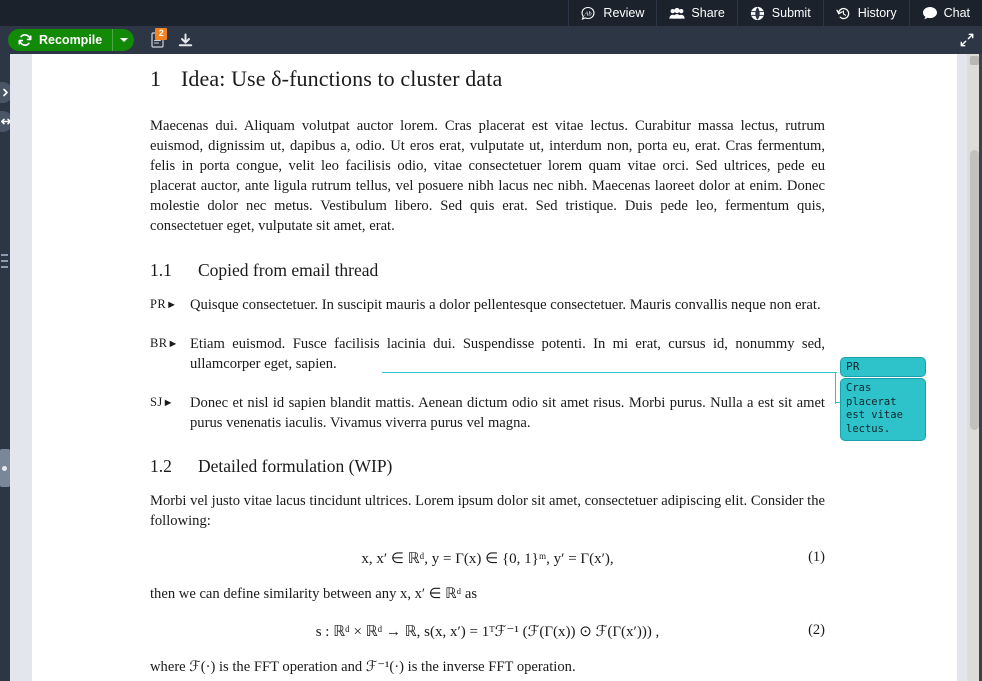  What do you see at coordinates (288, 270) in the screenshot?
I see `subsection-title-1: Copied from email thread` at bounding box center [288, 270].